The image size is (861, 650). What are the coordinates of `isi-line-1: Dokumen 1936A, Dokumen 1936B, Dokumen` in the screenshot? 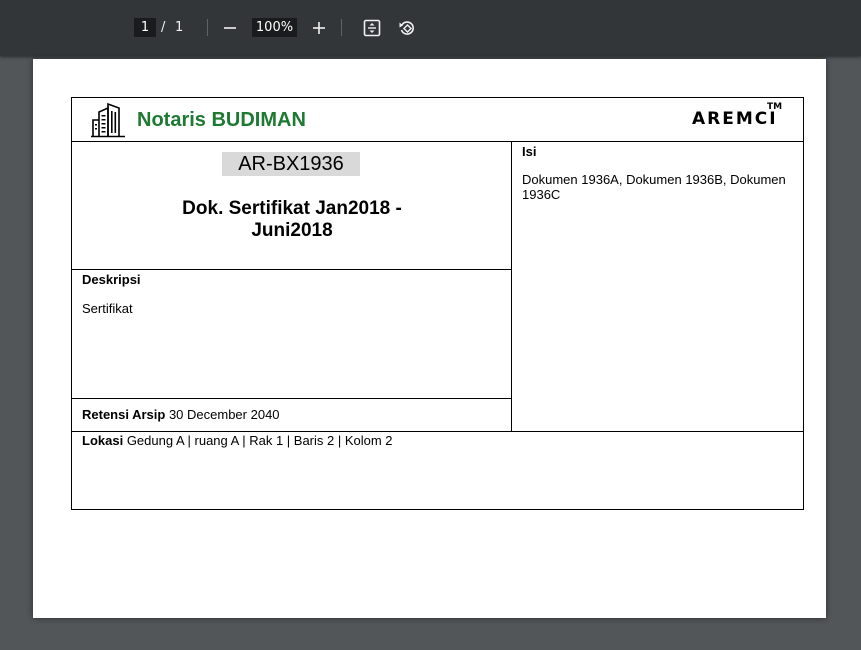 It's located at (654, 179).